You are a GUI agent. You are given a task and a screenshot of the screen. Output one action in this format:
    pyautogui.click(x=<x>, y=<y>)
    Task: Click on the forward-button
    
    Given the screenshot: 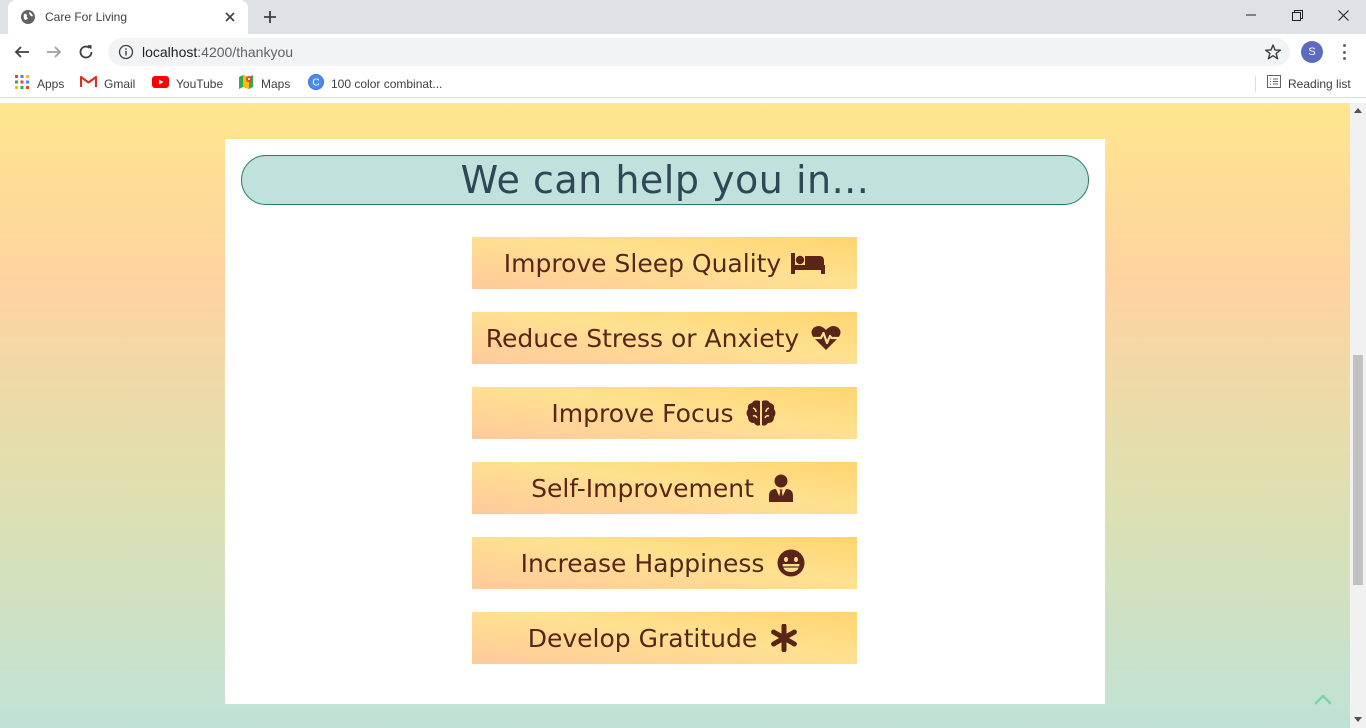 What is the action you would take?
    pyautogui.click(x=54, y=52)
    